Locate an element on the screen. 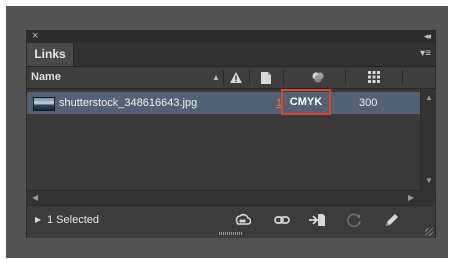 This screenshot has height=260, width=455. edit-original-button is located at coordinates (392, 220).